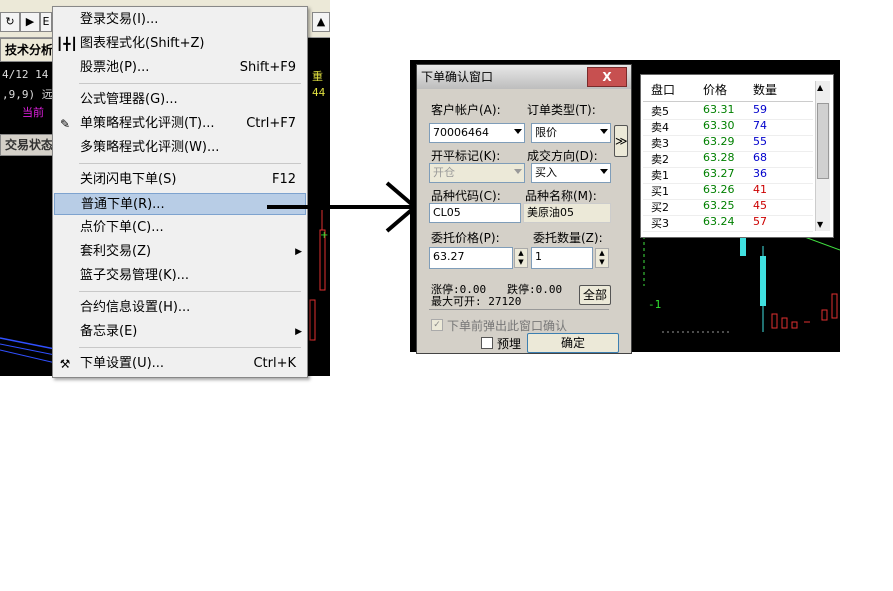 The width and height of the screenshot is (893, 591). Describe the element at coordinates (546, 172) in the screenshot. I see `direction-value: 买入` at that location.